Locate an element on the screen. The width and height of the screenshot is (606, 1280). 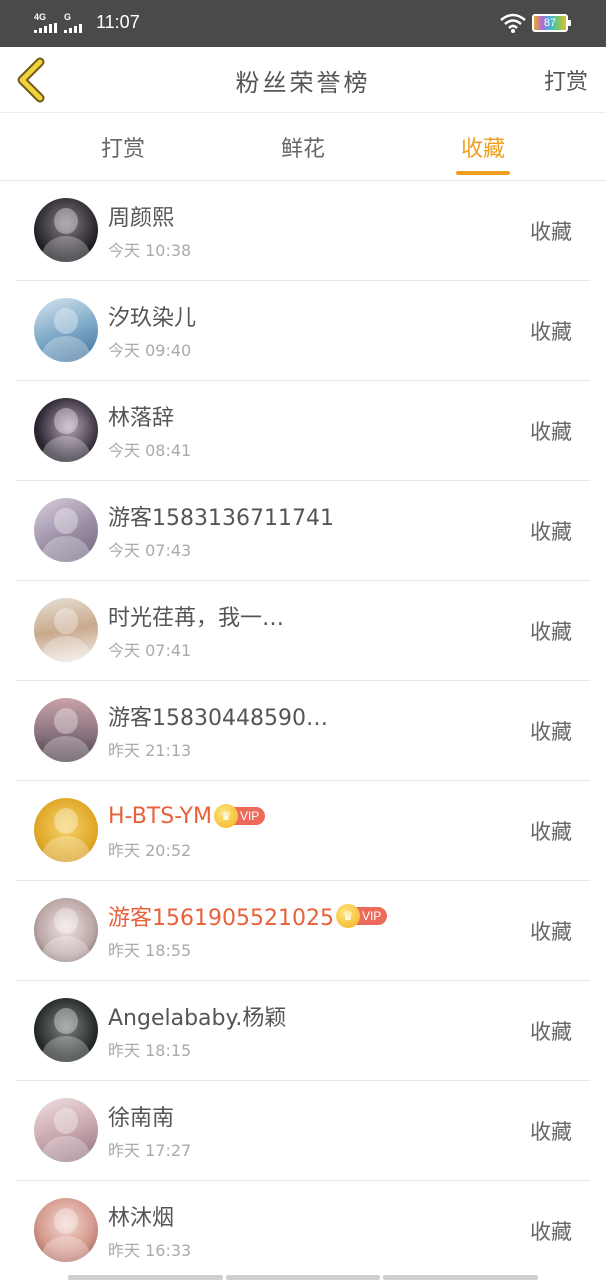
user-name: 周颜熙 is located at coordinates (141, 218).